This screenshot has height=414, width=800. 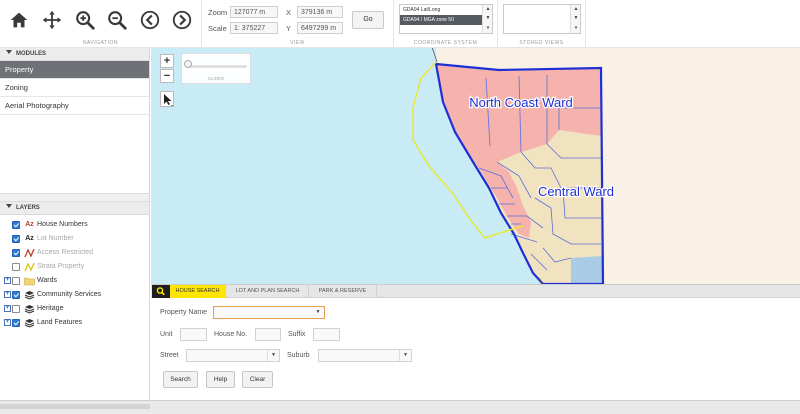 I want to click on suburb-label: Suburb, so click(x=298, y=355).